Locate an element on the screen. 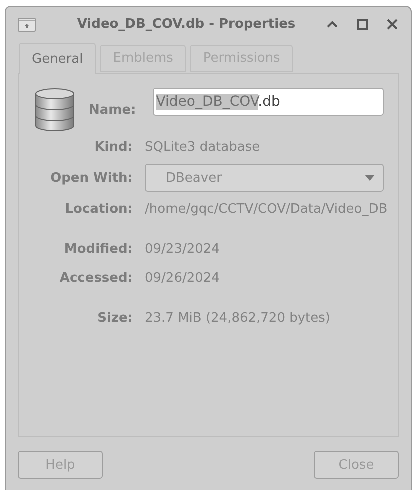 The height and width of the screenshot is (490, 417). field-label: Size: is located at coordinates (114, 318).